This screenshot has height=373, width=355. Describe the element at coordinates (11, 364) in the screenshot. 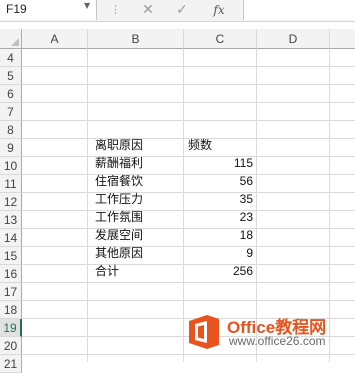

I see `row-header: 21` at that location.